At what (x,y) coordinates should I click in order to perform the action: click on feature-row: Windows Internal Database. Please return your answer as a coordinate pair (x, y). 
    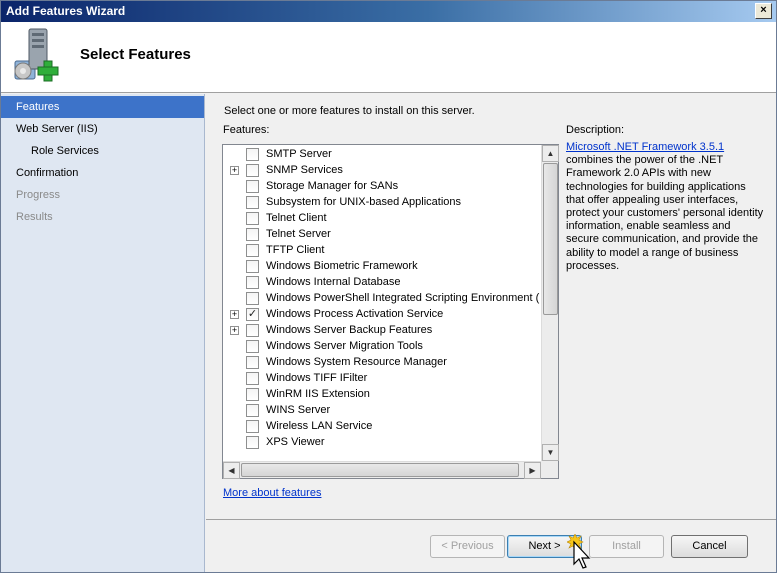
    Looking at the image, I should click on (381, 282).